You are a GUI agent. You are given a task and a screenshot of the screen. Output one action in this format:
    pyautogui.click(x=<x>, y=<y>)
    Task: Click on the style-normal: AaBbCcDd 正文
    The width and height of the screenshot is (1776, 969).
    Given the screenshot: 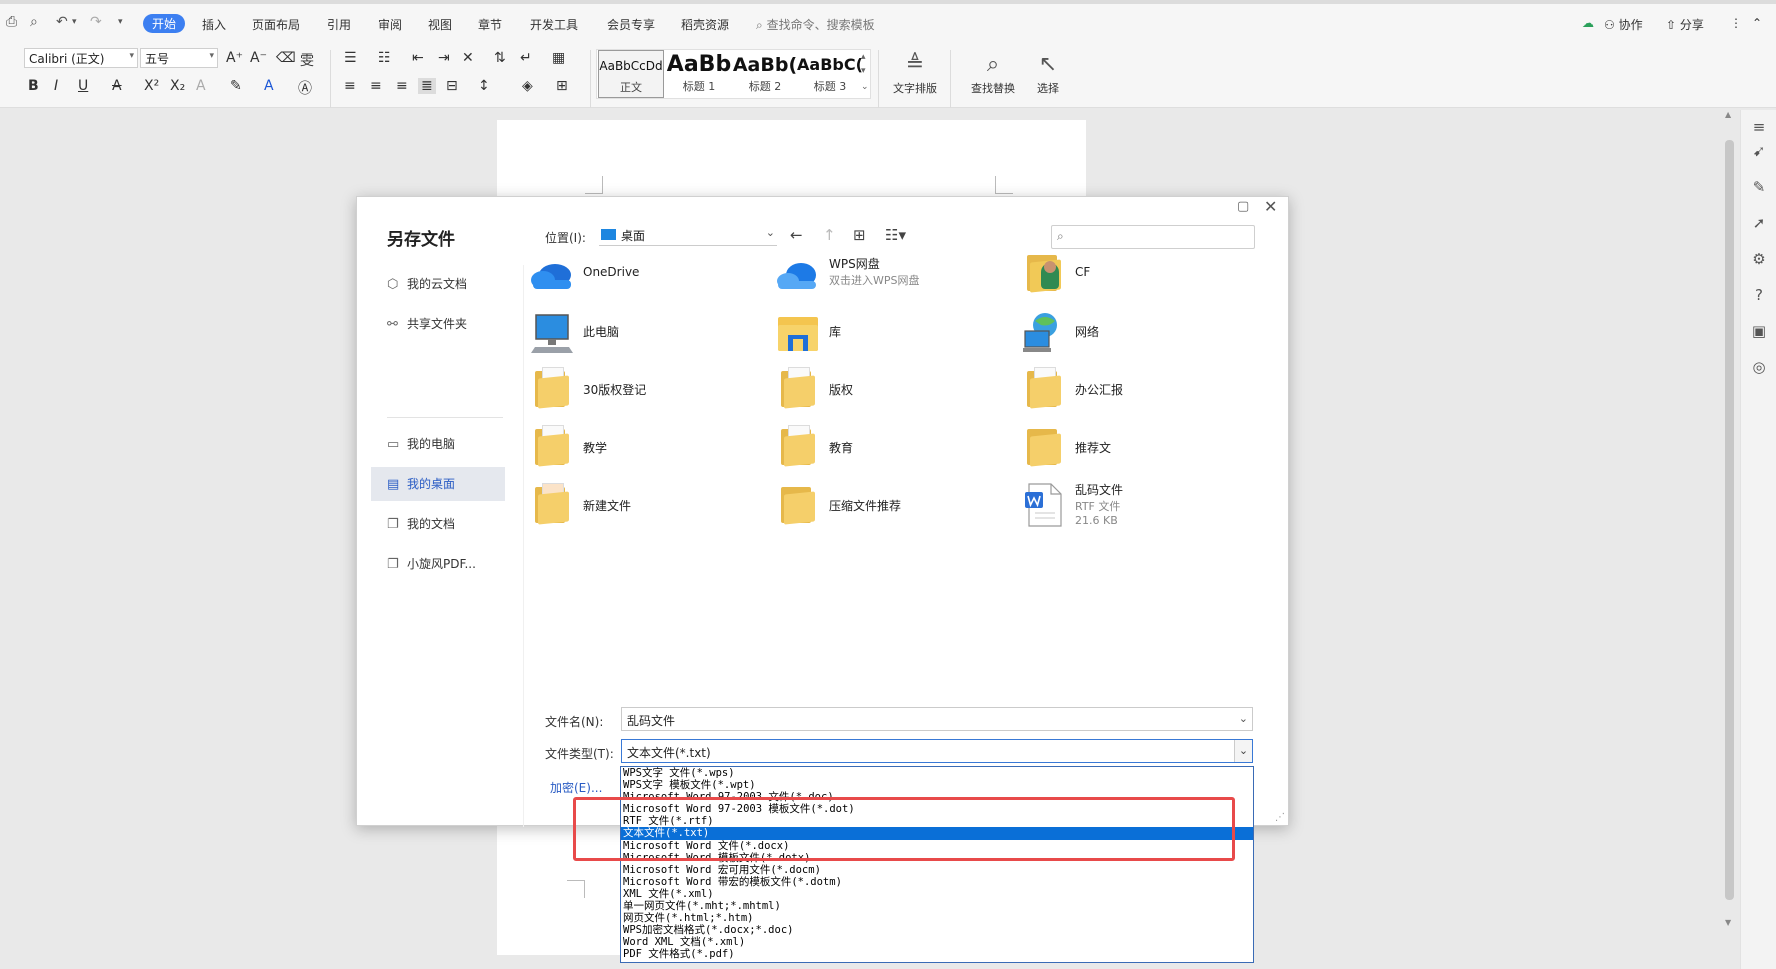 What is the action you would take?
    pyautogui.click(x=631, y=74)
    